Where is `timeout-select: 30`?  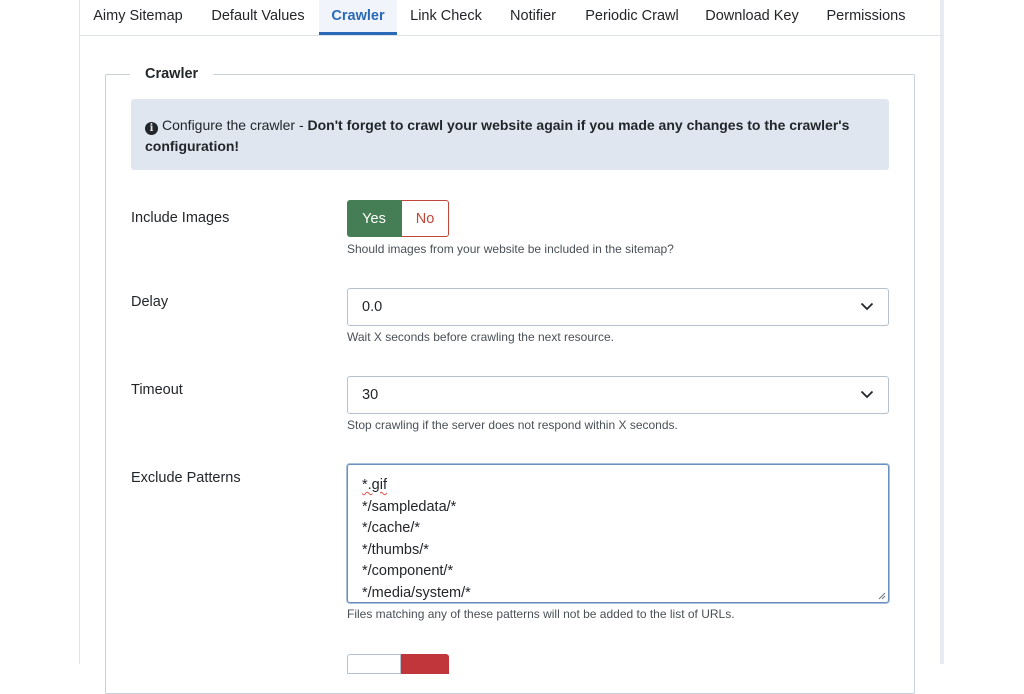
timeout-select: 30 is located at coordinates (618, 395).